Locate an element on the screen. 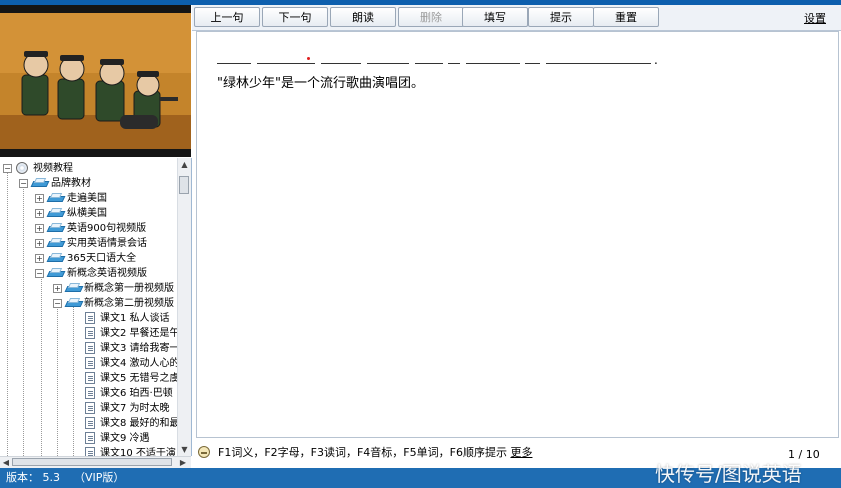 The width and height of the screenshot is (841, 488). dictation-blanks: . is located at coordinates (527, 60).